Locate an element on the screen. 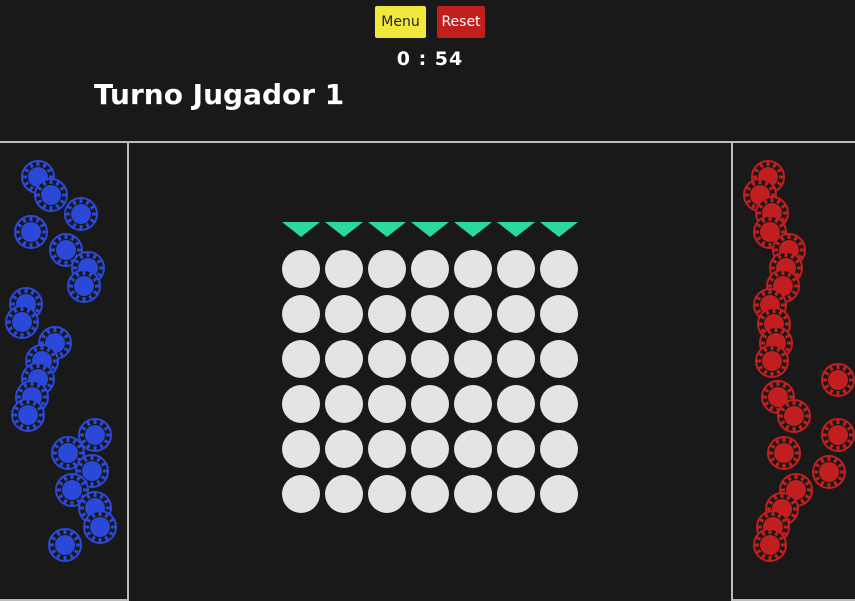  game-timer: 0 : 54 is located at coordinates (430, 59).